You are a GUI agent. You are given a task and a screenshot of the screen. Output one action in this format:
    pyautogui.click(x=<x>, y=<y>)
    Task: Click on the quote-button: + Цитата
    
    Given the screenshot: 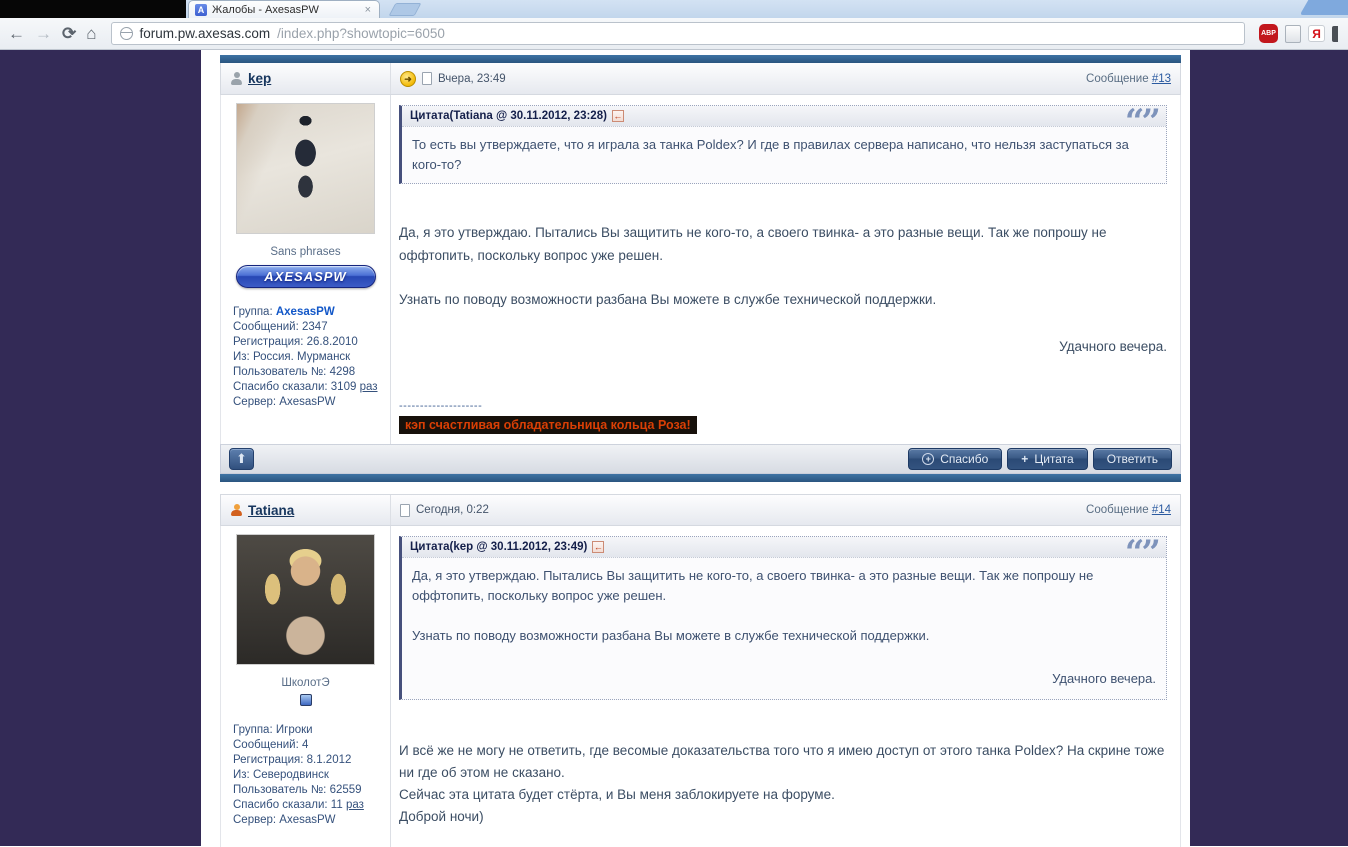 What is the action you would take?
    pyautogui.click(x=1047, y=459)
    